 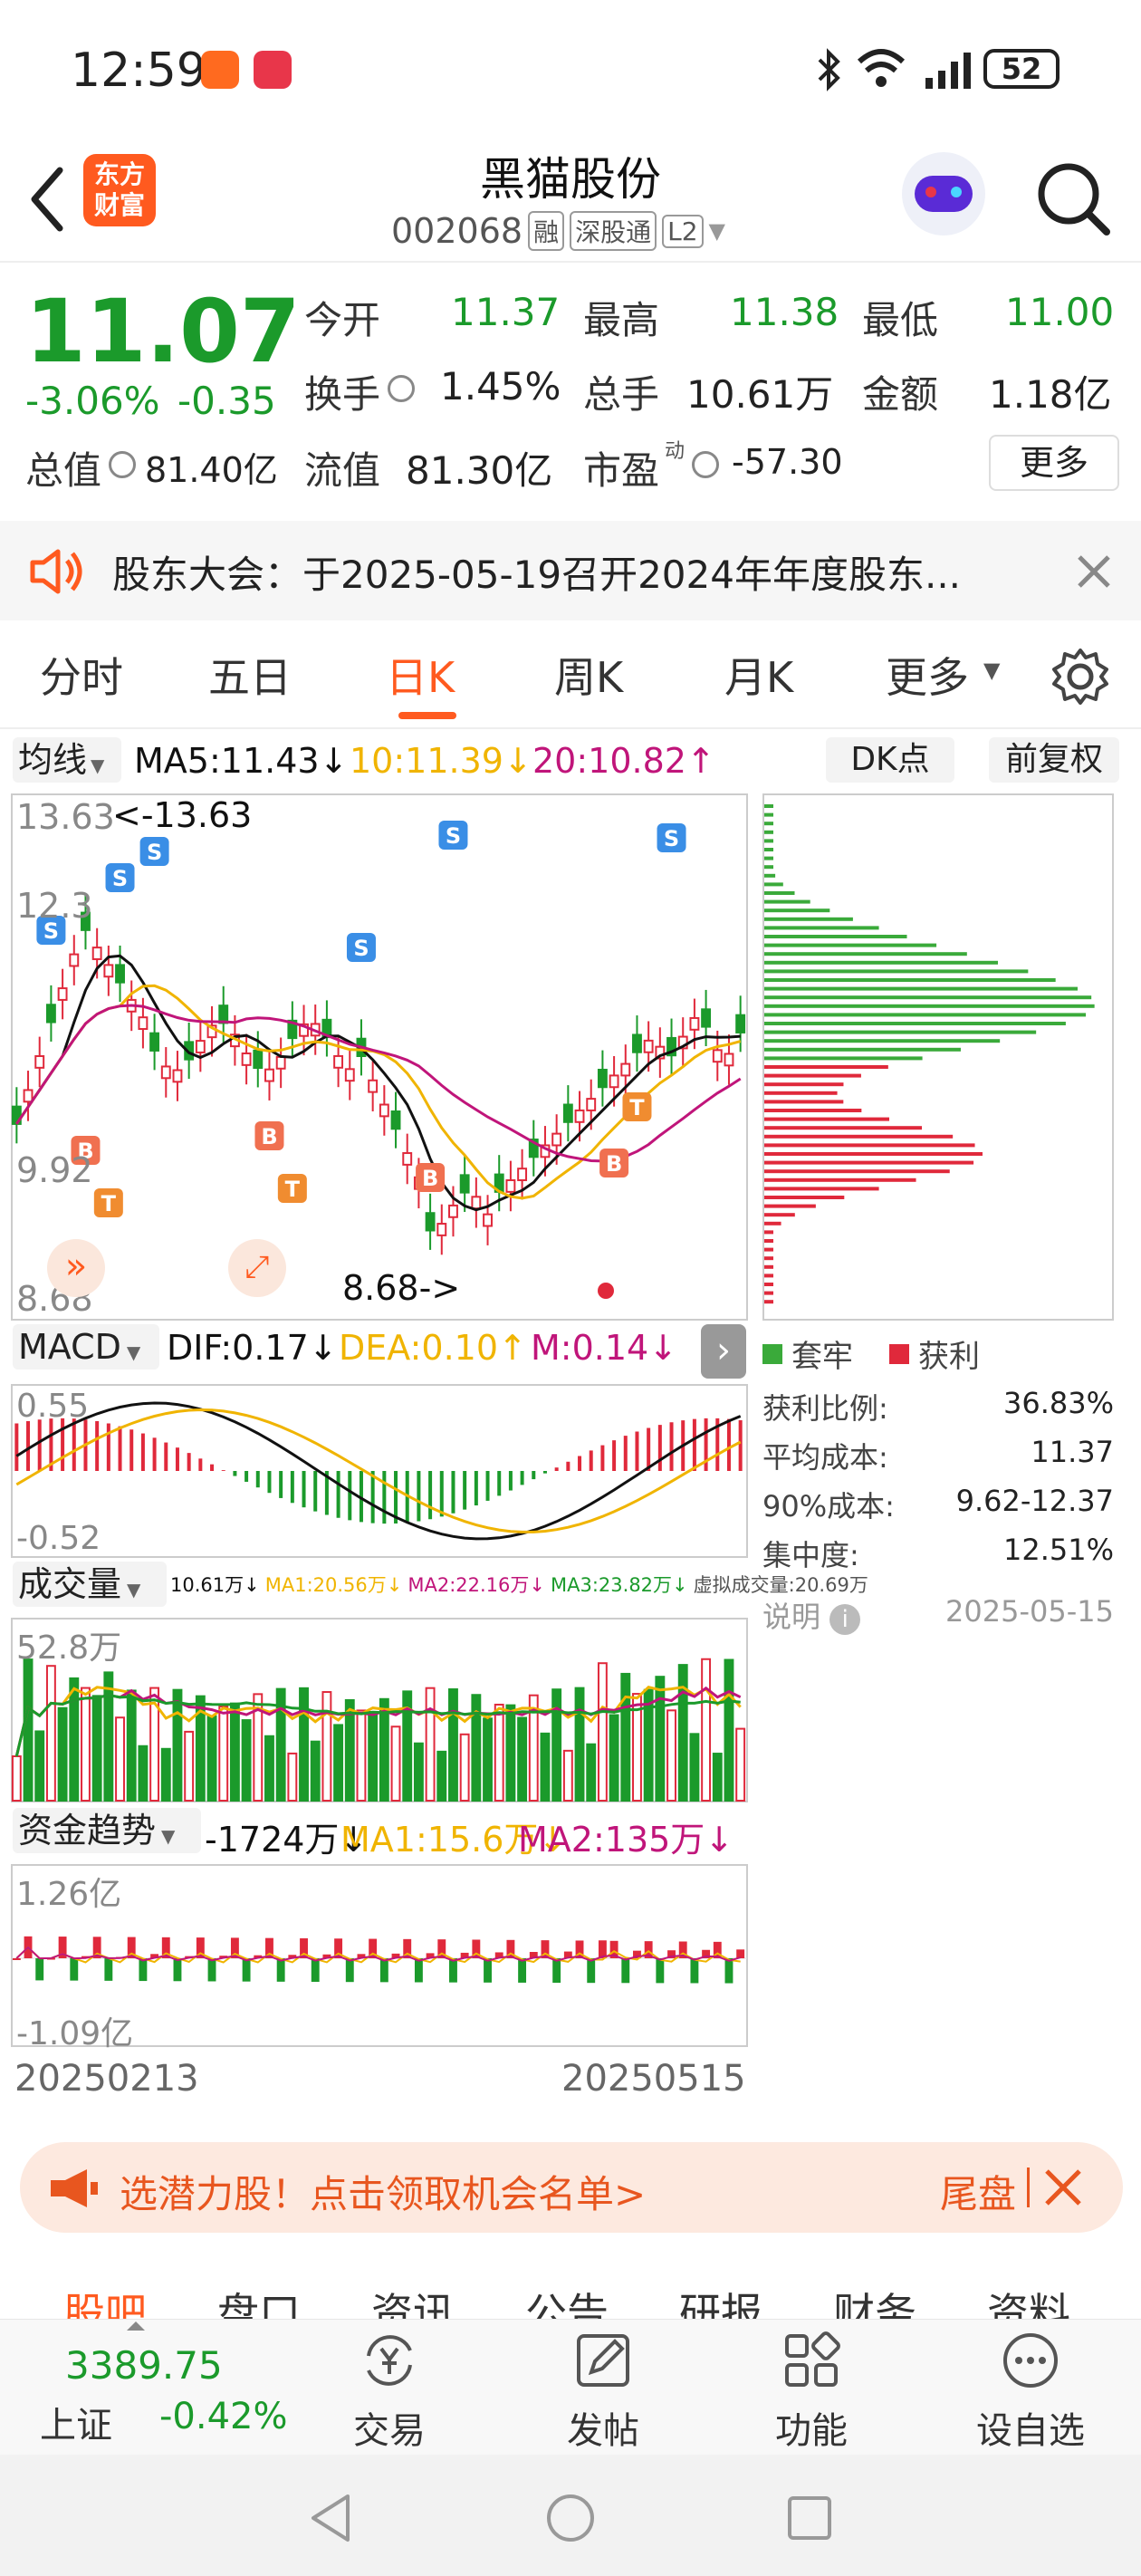 I want to click on tab-profile: 资料, so click(x=1028, y=2300).